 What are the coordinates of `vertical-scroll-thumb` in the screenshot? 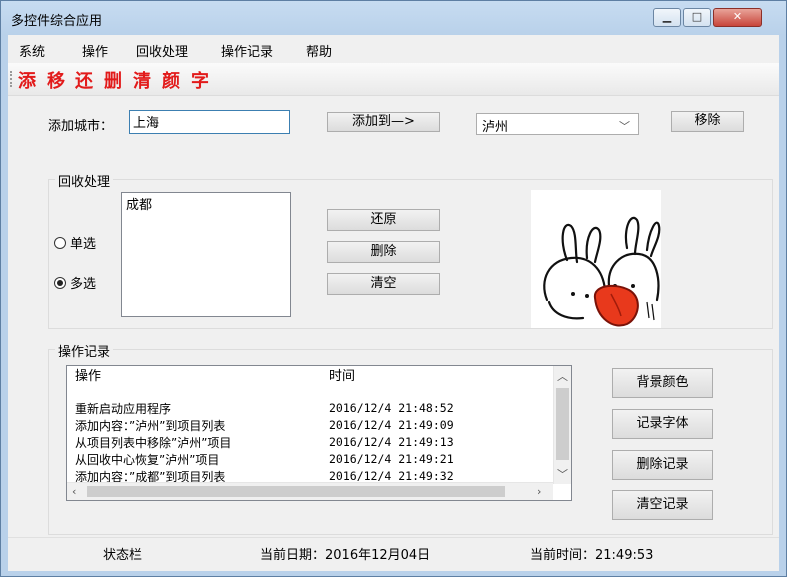 It's located at (562, 424).